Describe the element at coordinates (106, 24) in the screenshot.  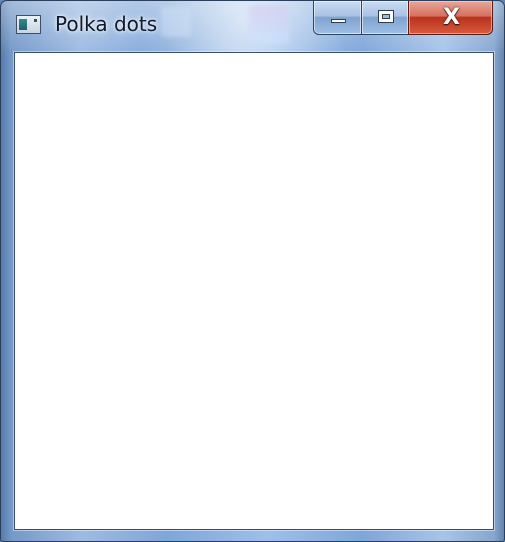
I see `window-title: Polka dots` at that location.